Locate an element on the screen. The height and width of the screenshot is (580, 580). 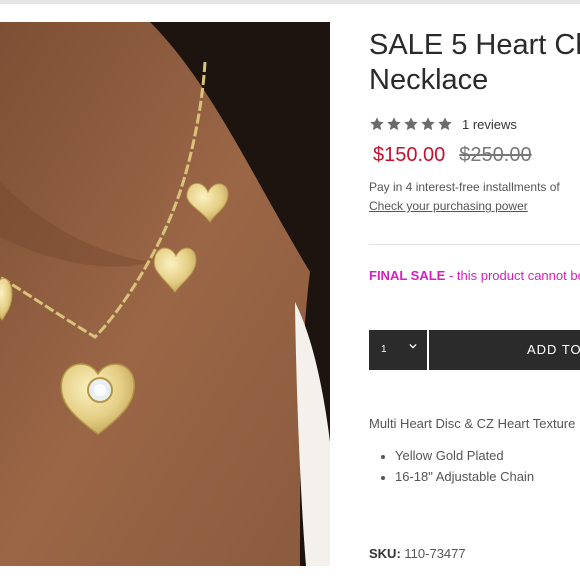
sku: SKU: 110-73477 is located at coordinates (417, 553).